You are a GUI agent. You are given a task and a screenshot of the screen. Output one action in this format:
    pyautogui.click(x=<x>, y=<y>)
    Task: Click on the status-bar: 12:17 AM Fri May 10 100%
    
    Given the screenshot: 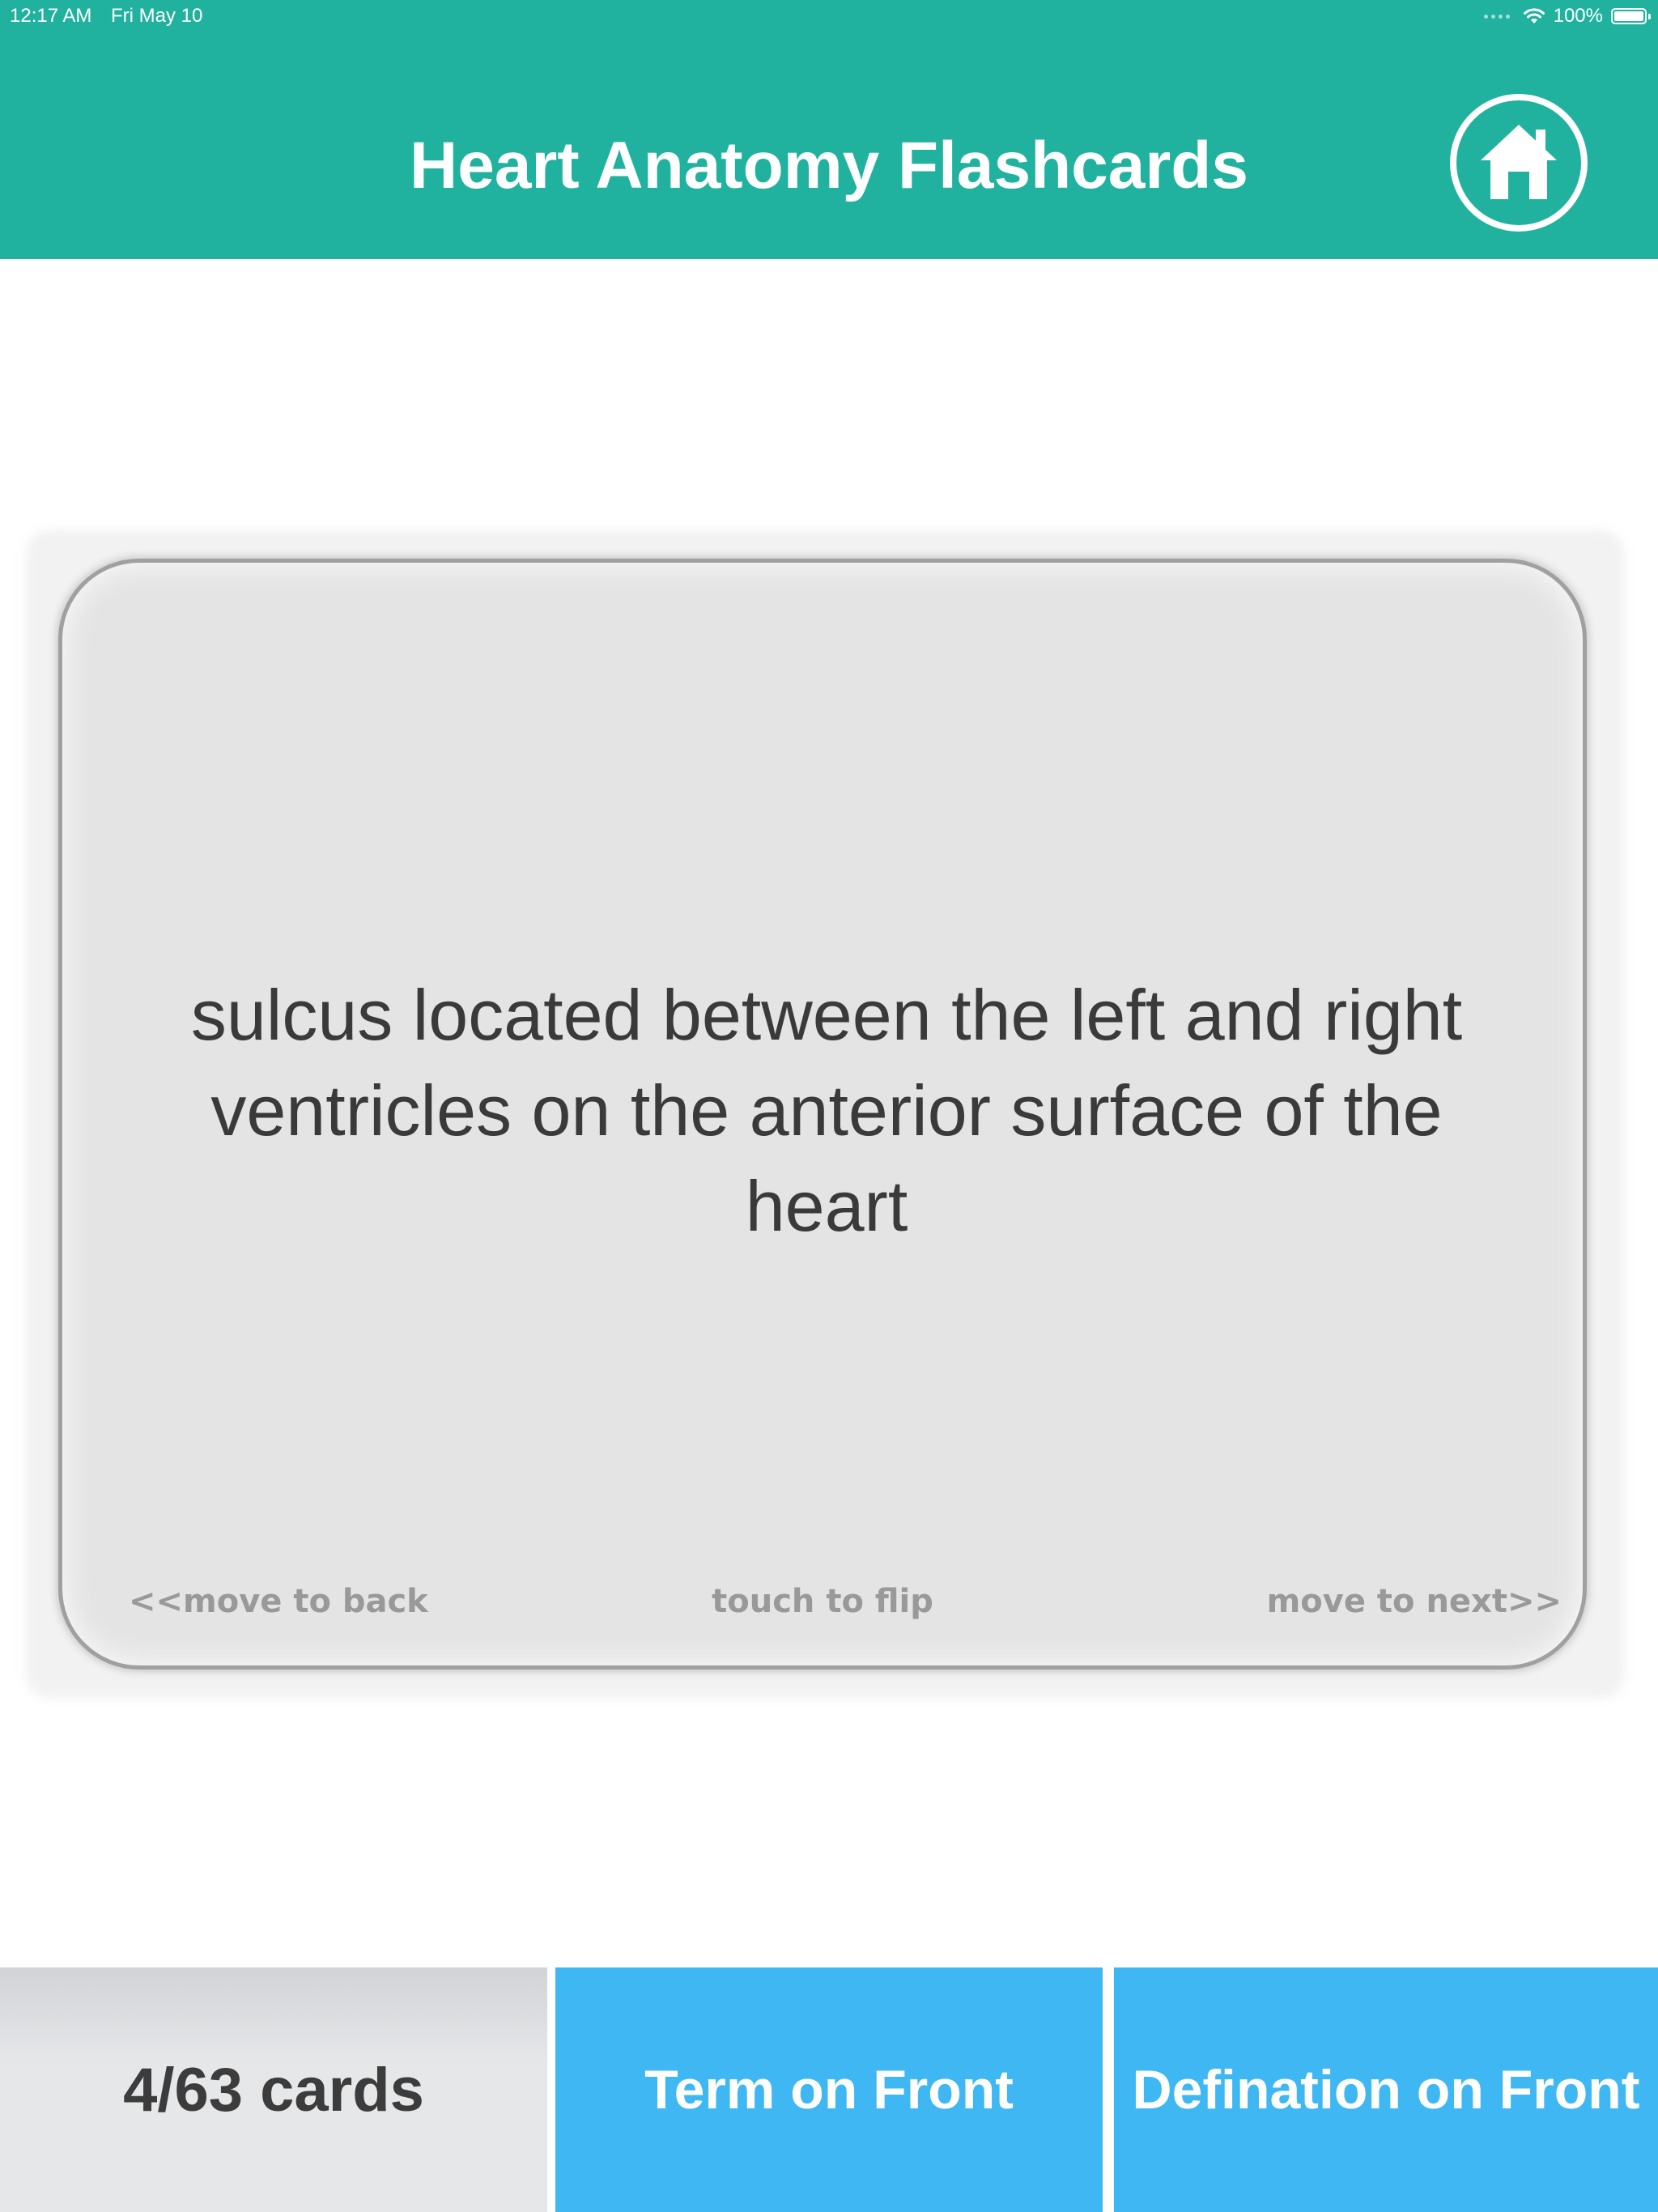 What is the action you would take?
    pyautogui.click(x=829, y=16)
    